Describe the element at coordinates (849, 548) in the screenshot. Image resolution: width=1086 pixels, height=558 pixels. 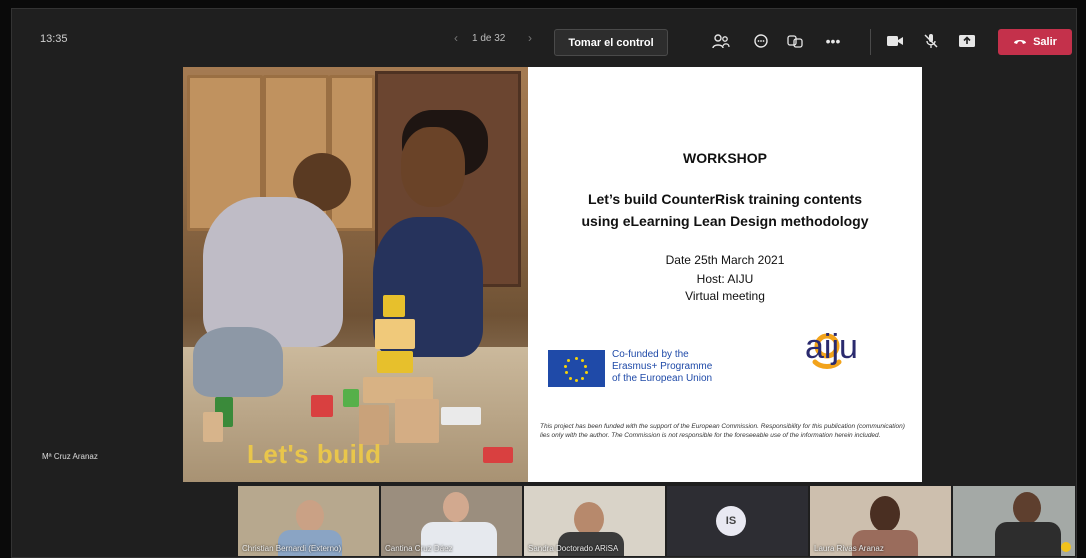
I see `participant-name: Laura Rivas Aranaz` at that location.